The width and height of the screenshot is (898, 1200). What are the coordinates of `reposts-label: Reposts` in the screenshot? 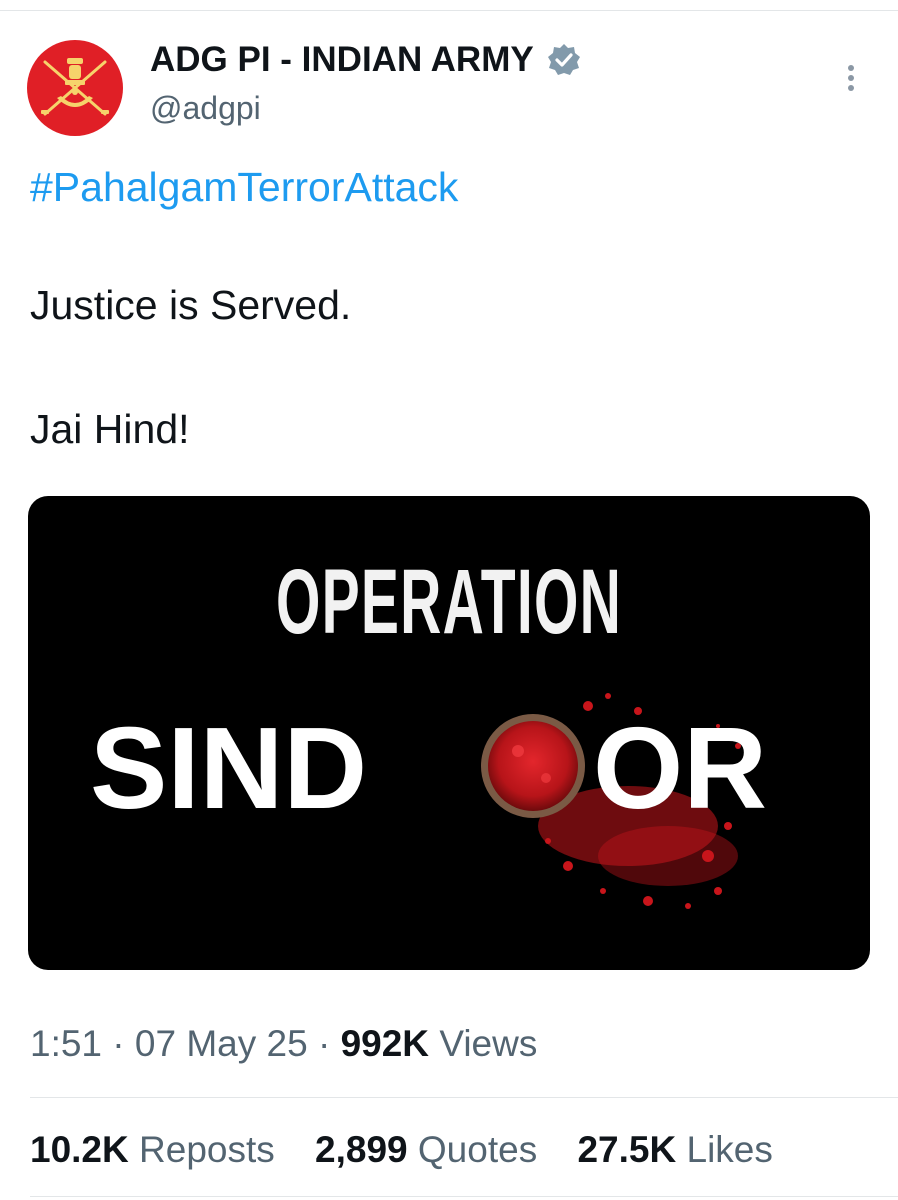 It's located at (207, 1149).